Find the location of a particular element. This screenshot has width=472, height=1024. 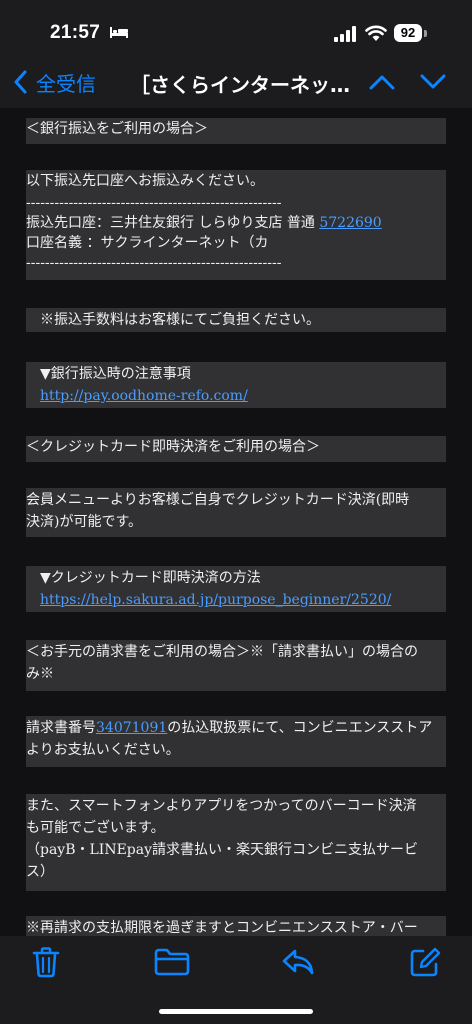

folder-icon is located at coordinates (172, 962).